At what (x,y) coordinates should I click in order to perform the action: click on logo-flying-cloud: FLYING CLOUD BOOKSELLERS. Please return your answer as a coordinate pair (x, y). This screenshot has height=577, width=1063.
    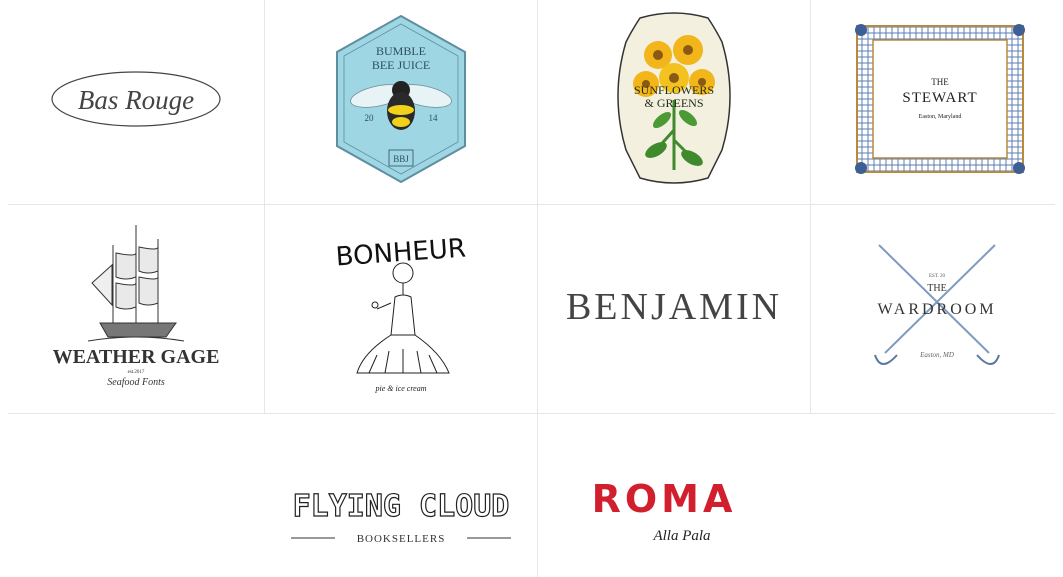
    Looking at the image, I should click on (401, 495).